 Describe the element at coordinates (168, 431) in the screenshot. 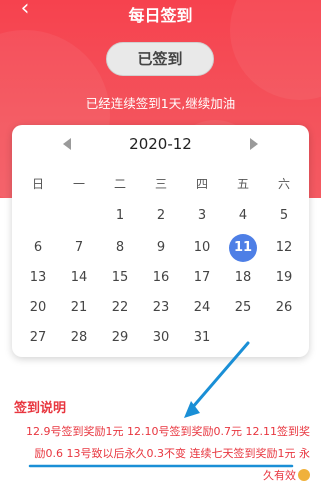

I see `explanation-line: 12.9号签到奖励1元 12.10号签到奖励0.7元 12.11签到奖` at that location.